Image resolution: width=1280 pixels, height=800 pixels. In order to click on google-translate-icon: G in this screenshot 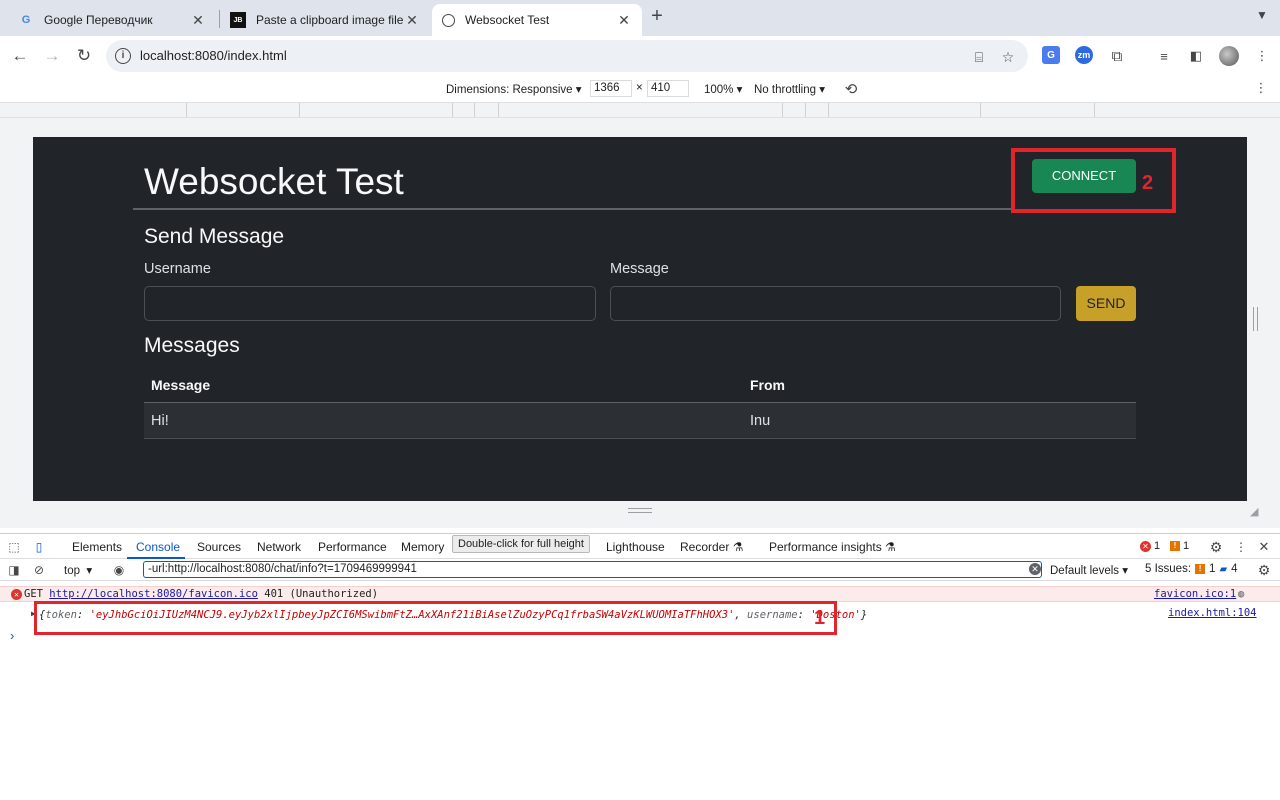, I will do `click(26, 20)`.